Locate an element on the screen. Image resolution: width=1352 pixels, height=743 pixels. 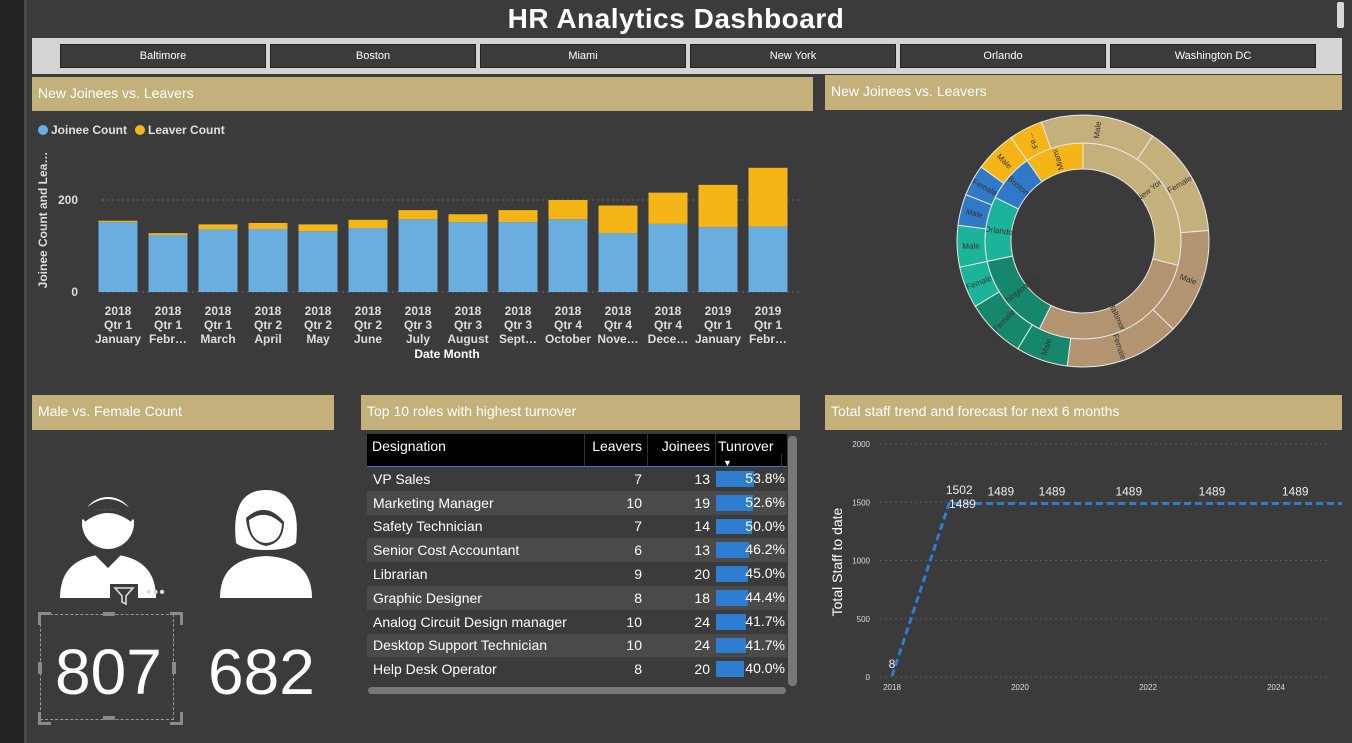
left-rail is located at coordinates (12, 371).